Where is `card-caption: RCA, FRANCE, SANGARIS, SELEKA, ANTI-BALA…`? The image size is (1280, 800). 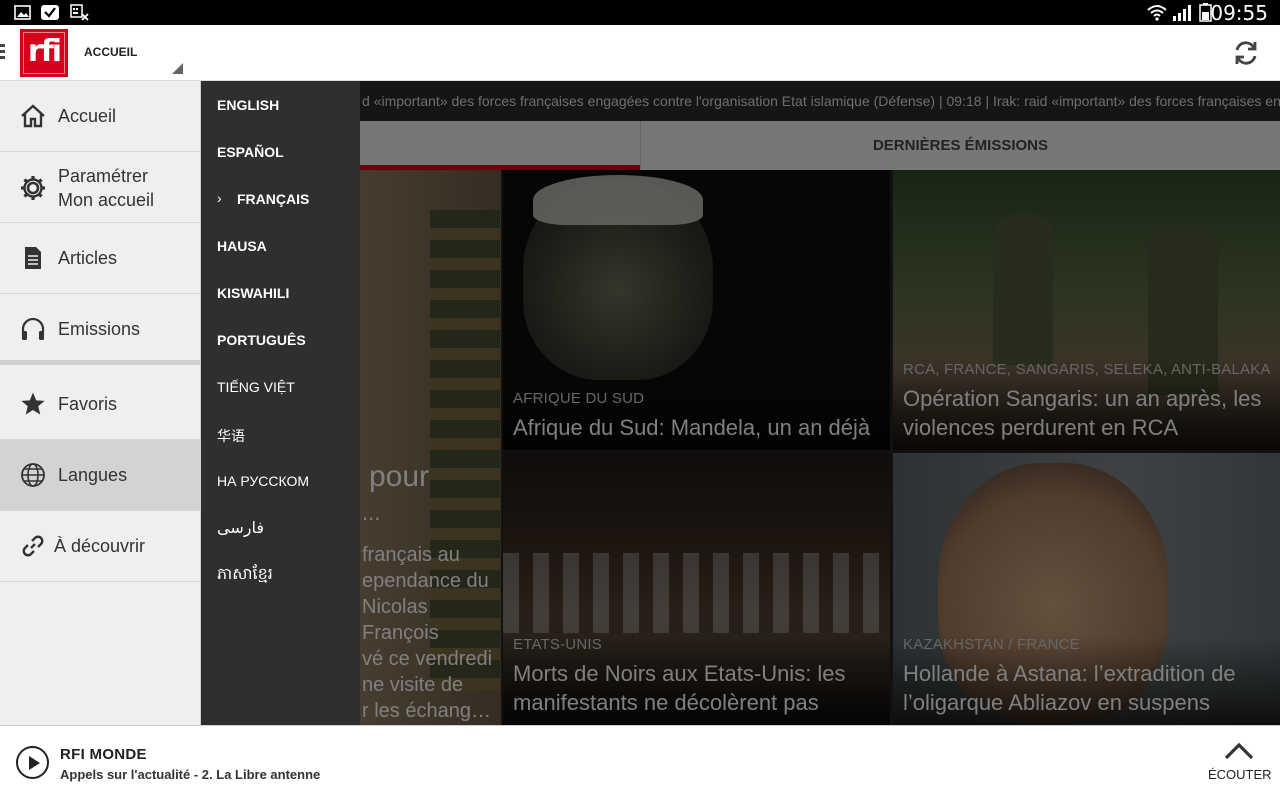 card-caption: RCA, FRANCE, SANGARIS, SELEKA, ANTI-BALA… is located at coordinates (1086, 405).